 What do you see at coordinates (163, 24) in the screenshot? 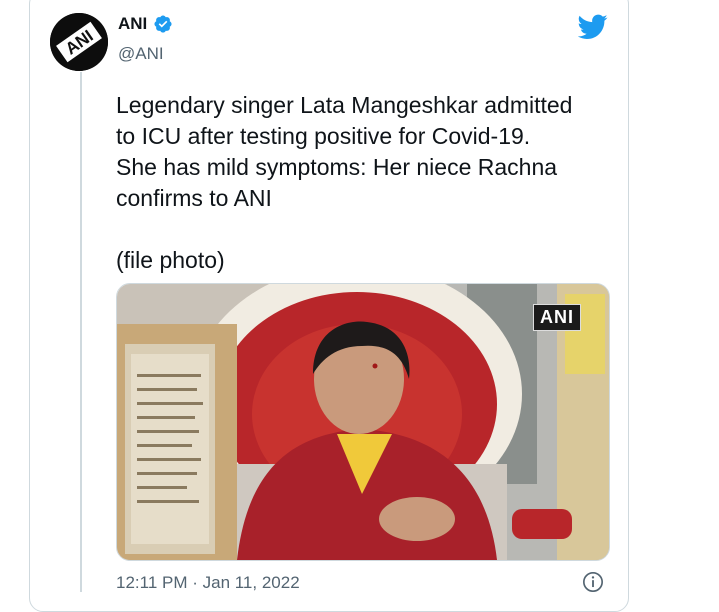
I see `verified-badge-icon` at bounding box center [163, 24].